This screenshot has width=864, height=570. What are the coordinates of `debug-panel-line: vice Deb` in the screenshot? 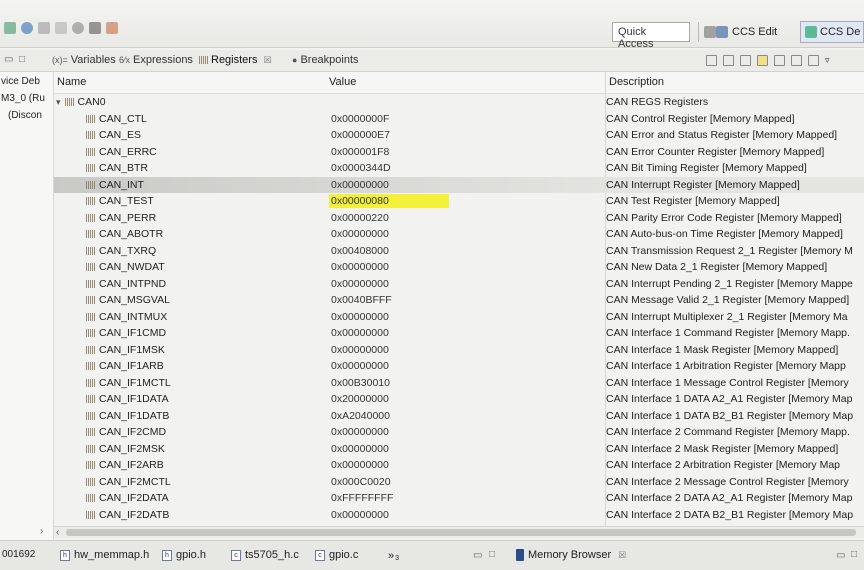 It's located at (20, 81).